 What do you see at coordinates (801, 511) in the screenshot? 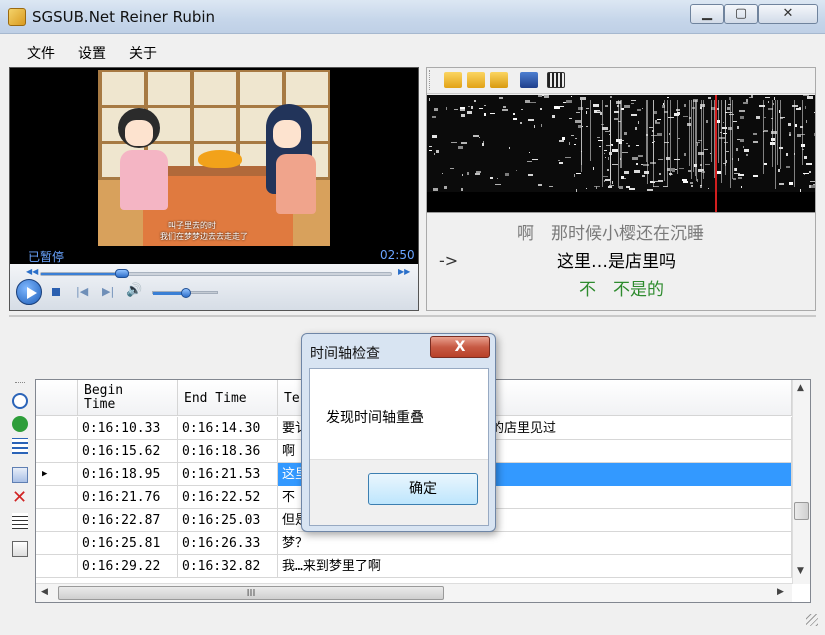
I see `vertical-scroll-thumb` at bounding box center [801, 511].